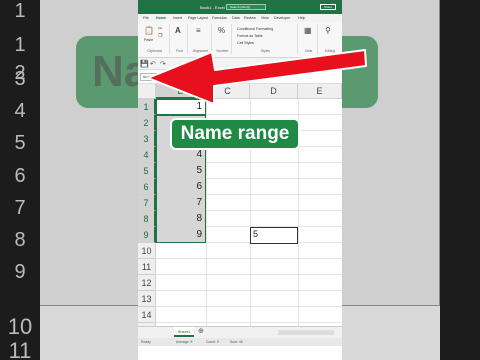 Image resolution: width=480 pixels, height=360 pixels. Describe the element at coordinates (212, 7) in the screenshot. I see `window-title: Book1 - Excel` at that location.